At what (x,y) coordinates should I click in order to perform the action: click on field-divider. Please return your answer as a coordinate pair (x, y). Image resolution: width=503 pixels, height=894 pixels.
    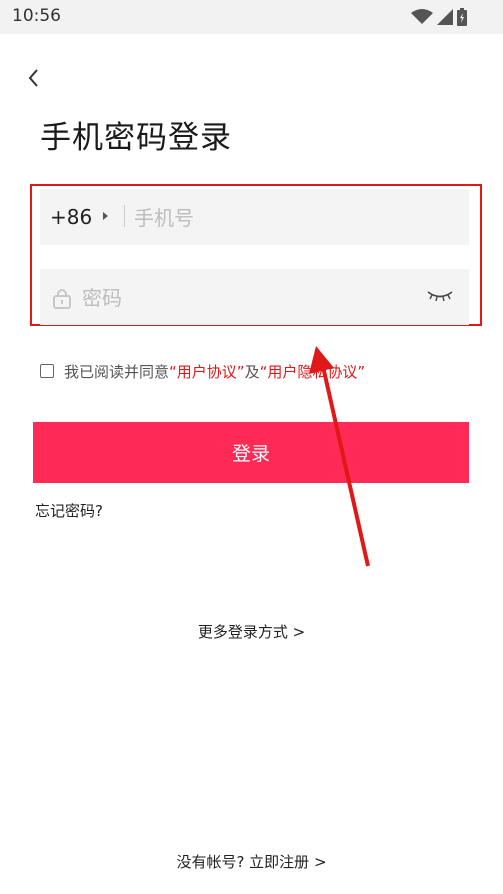
    Looking at the image, I should click on (124, 216).